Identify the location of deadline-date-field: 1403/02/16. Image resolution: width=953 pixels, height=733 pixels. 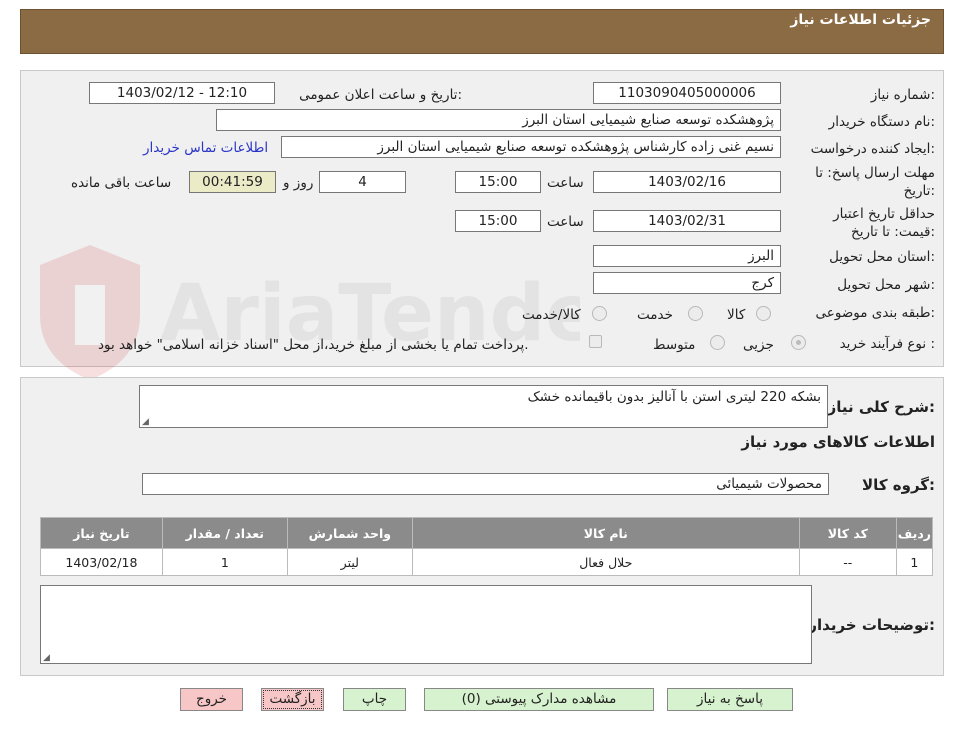
(687, 182).